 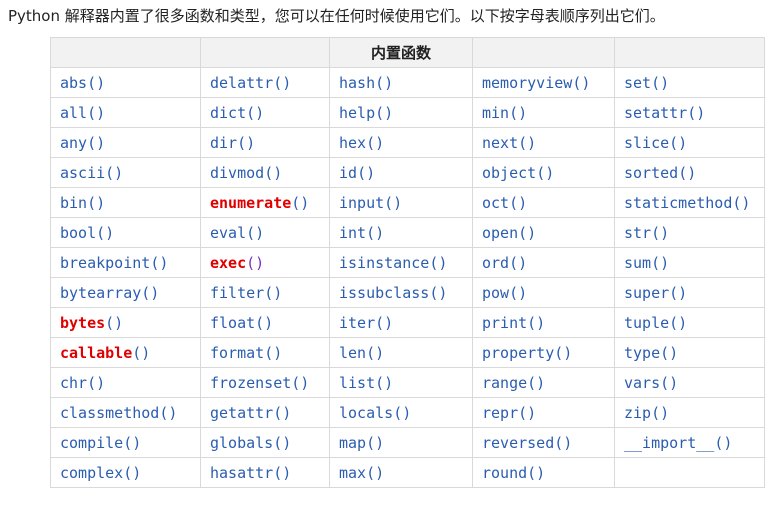 I want to click on table-cell: bool(), so click(x=125, y=232).